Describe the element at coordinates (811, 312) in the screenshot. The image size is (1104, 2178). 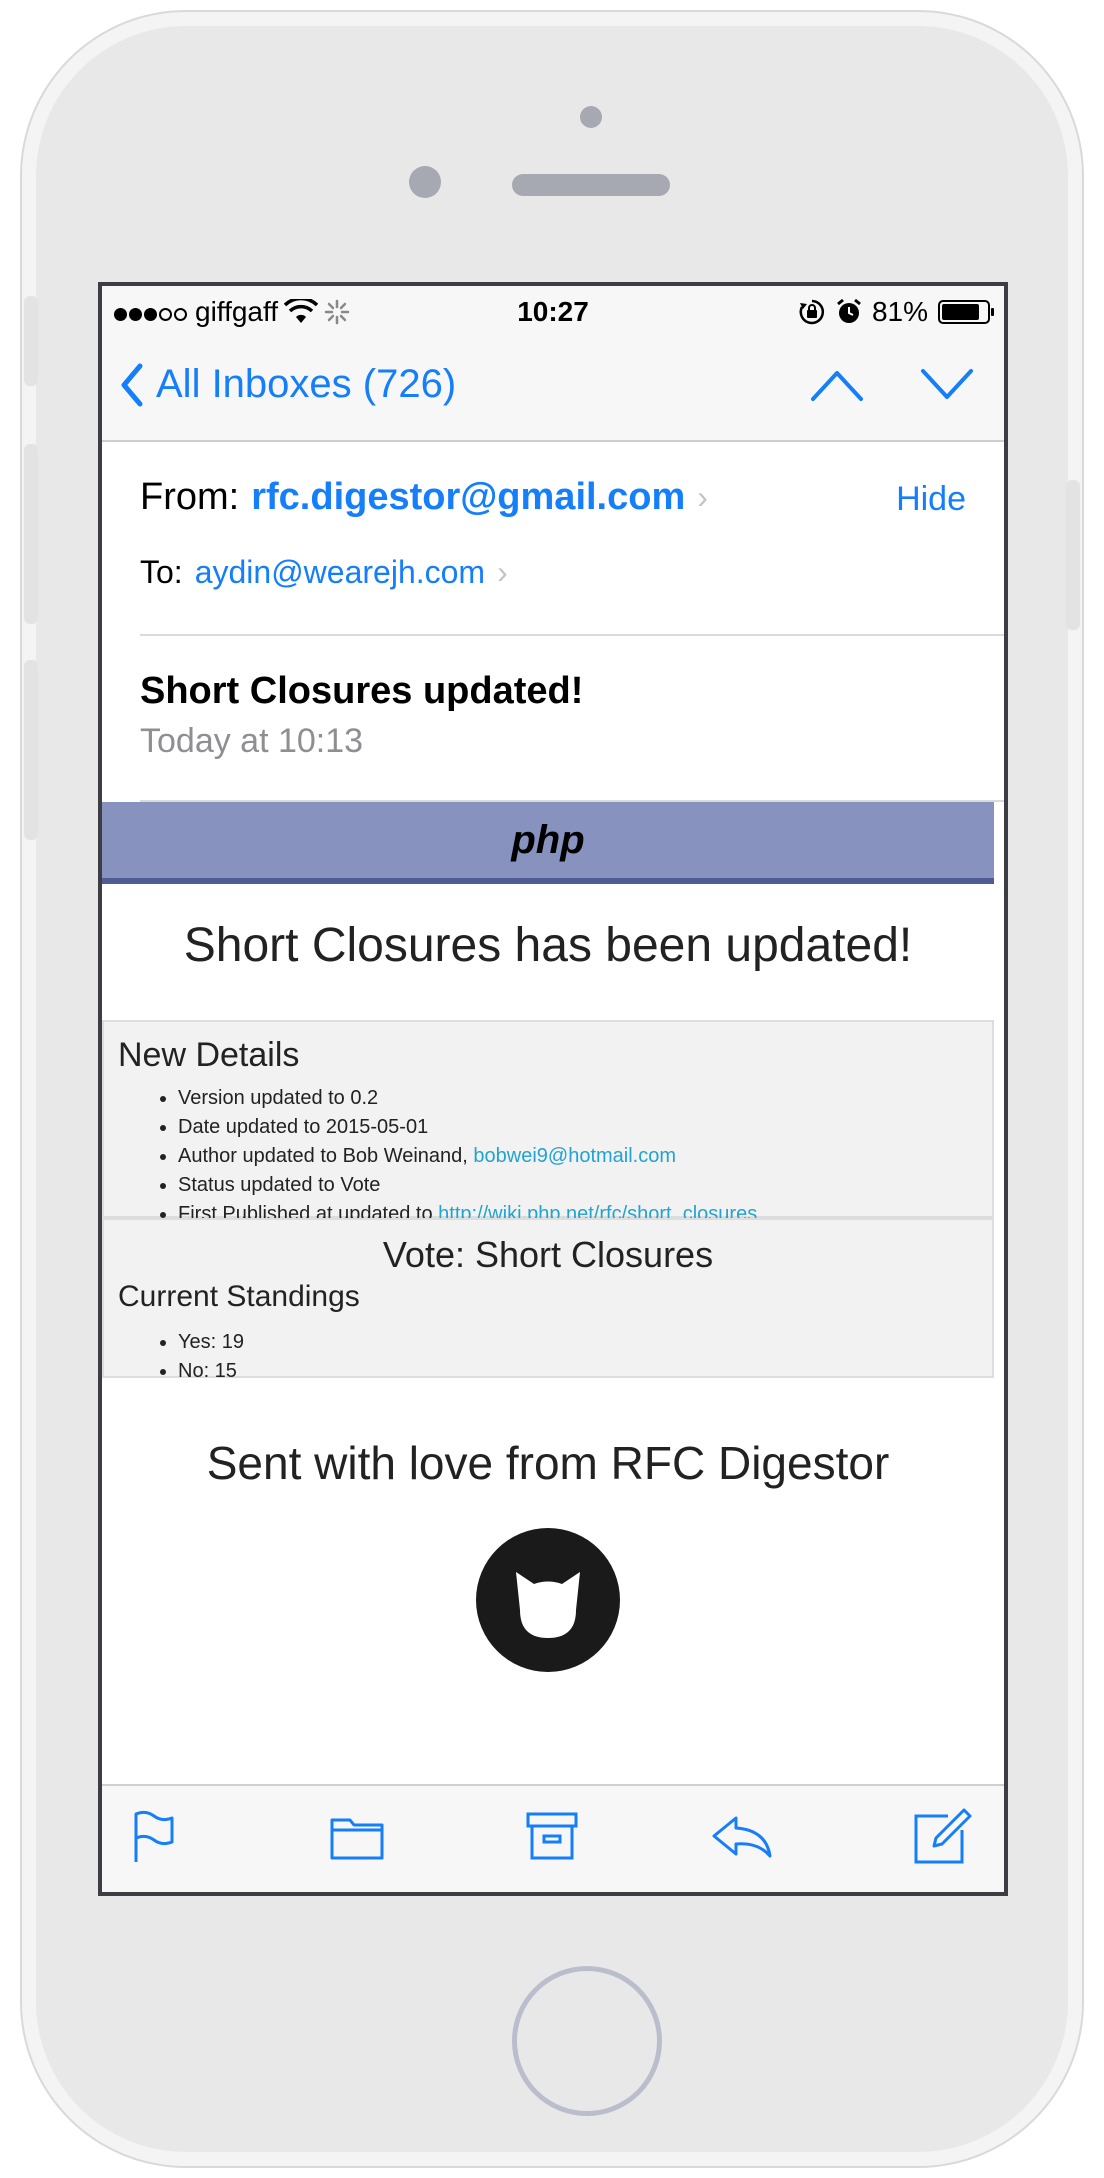
I see `rotation-lock-icon` at that location.